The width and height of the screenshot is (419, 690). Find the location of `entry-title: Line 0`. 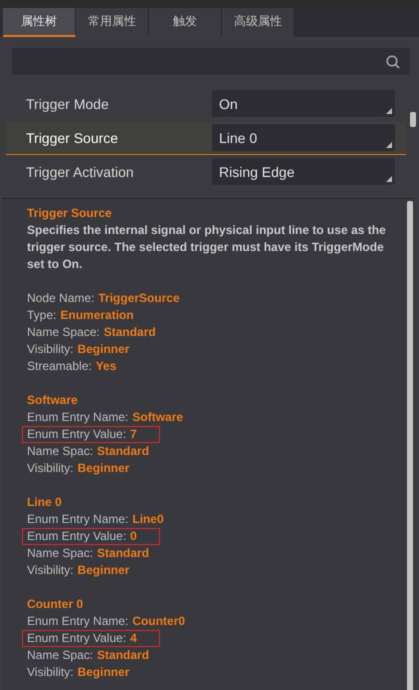

entry-title: Line 0 is located at coordinates (45, 502).